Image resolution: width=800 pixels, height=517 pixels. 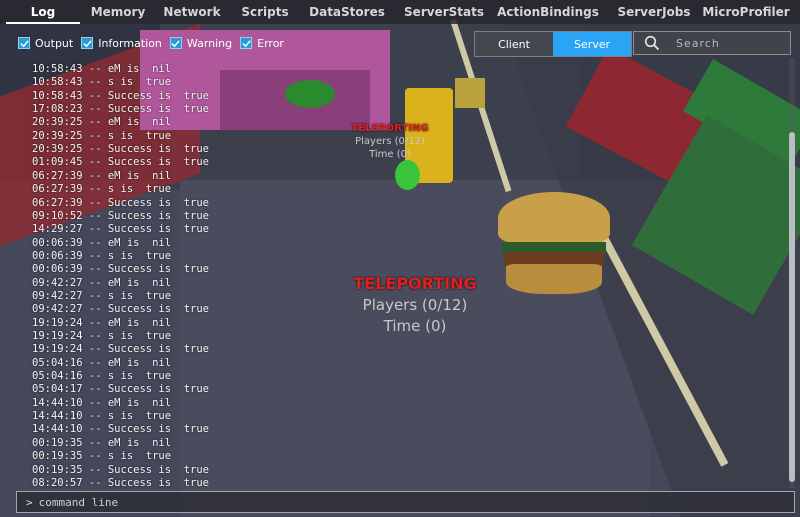 What do you see at coordinates (102, 322) in the screenshot?
I see `log-line: 19:19:24 -- eM is nil` at bounding box center [102, 322].